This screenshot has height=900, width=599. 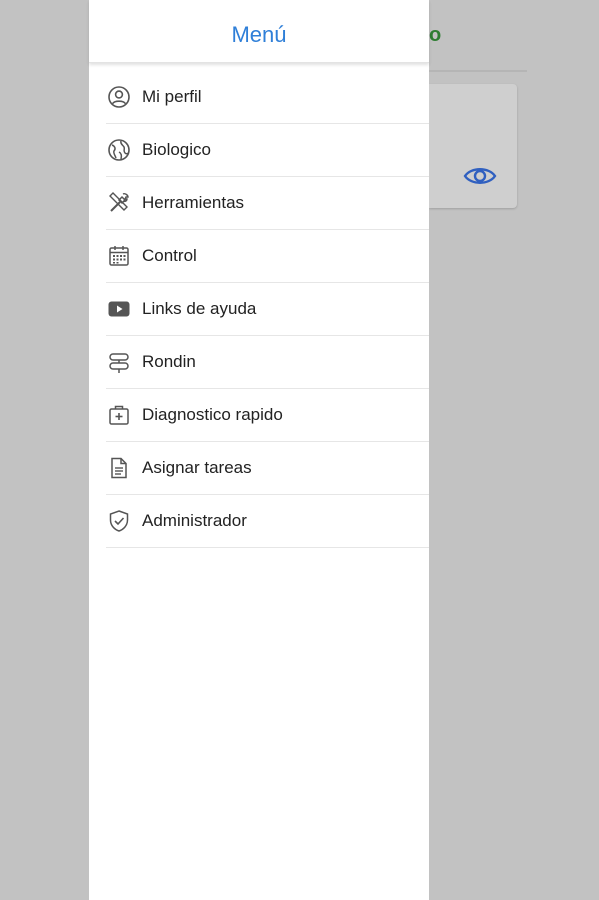 I want to click on medical-kit-icon, so click(x=119, y=415).